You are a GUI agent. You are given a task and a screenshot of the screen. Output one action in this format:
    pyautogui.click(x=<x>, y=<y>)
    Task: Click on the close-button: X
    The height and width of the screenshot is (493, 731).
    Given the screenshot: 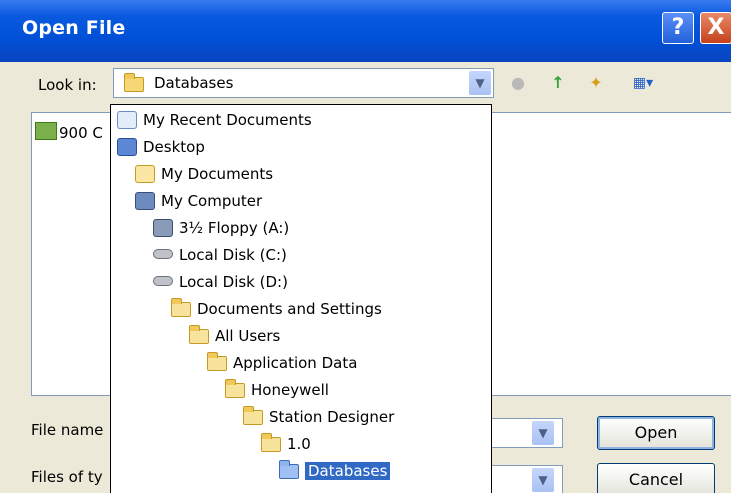 What is the action you would take?
    pyautogui.click(x=715, y=28)
    